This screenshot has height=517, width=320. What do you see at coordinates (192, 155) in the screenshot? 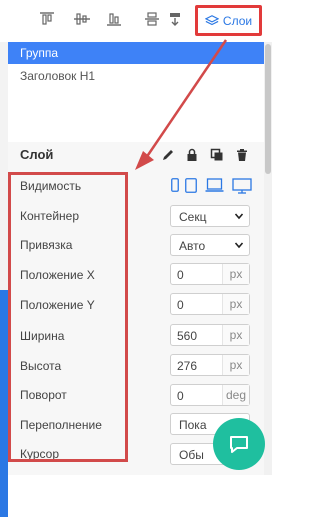
I see `lock-icon` at bounding box center [192, 155].